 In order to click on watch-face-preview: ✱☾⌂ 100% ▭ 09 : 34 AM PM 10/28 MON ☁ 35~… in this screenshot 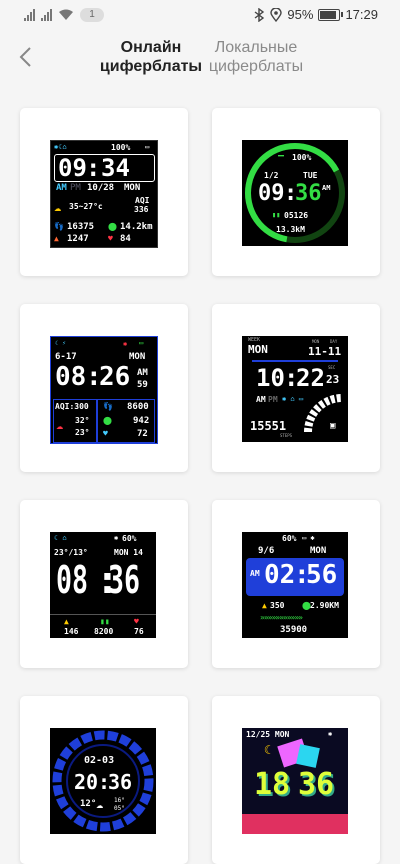, I will do `click(104, 194)`.